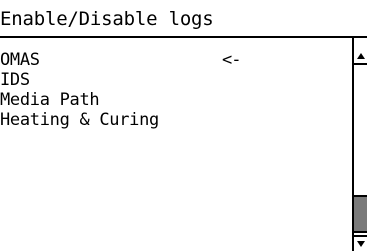 The height and width of the screenshot is (251, 367). Describe the element at coordinates (107, 19) in the screenshot. I see `page-title: Enable/Disable logs` at that location.